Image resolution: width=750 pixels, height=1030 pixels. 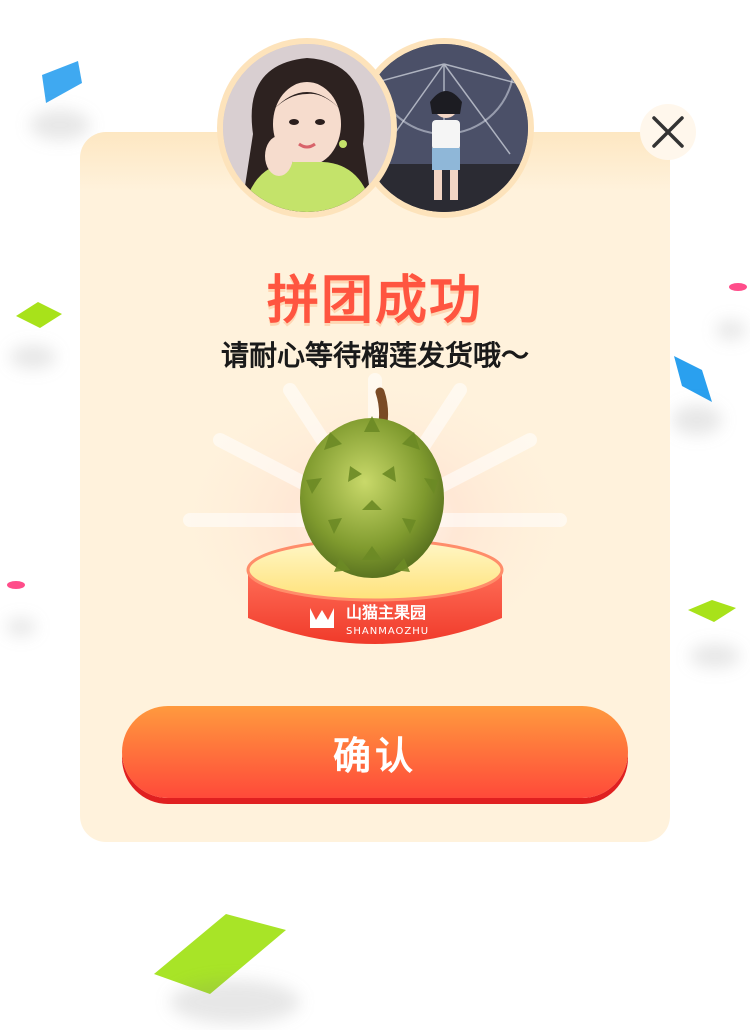 I want to click on avatar-left-image, so click(x=307, y=128).